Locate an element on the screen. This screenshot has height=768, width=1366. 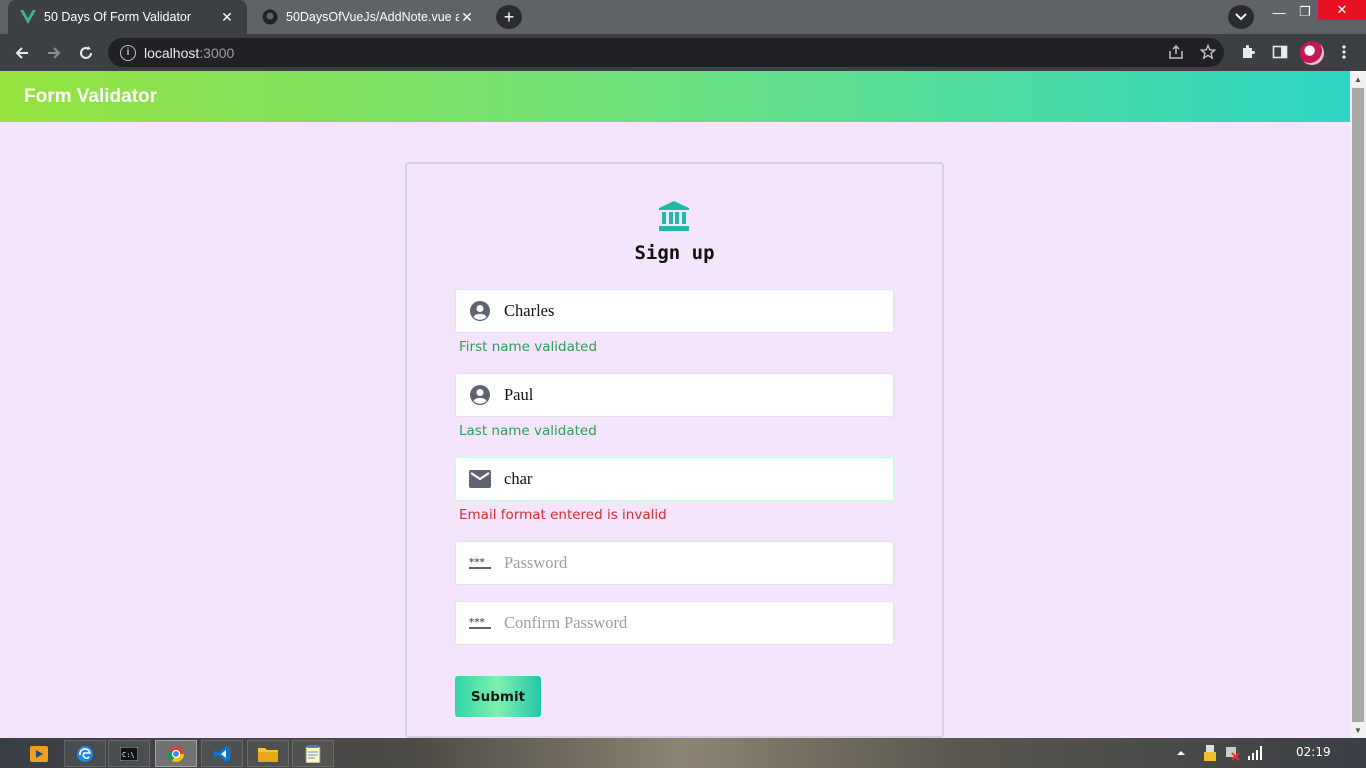
last-name-field: Paul is located at coordinates (674, 395).